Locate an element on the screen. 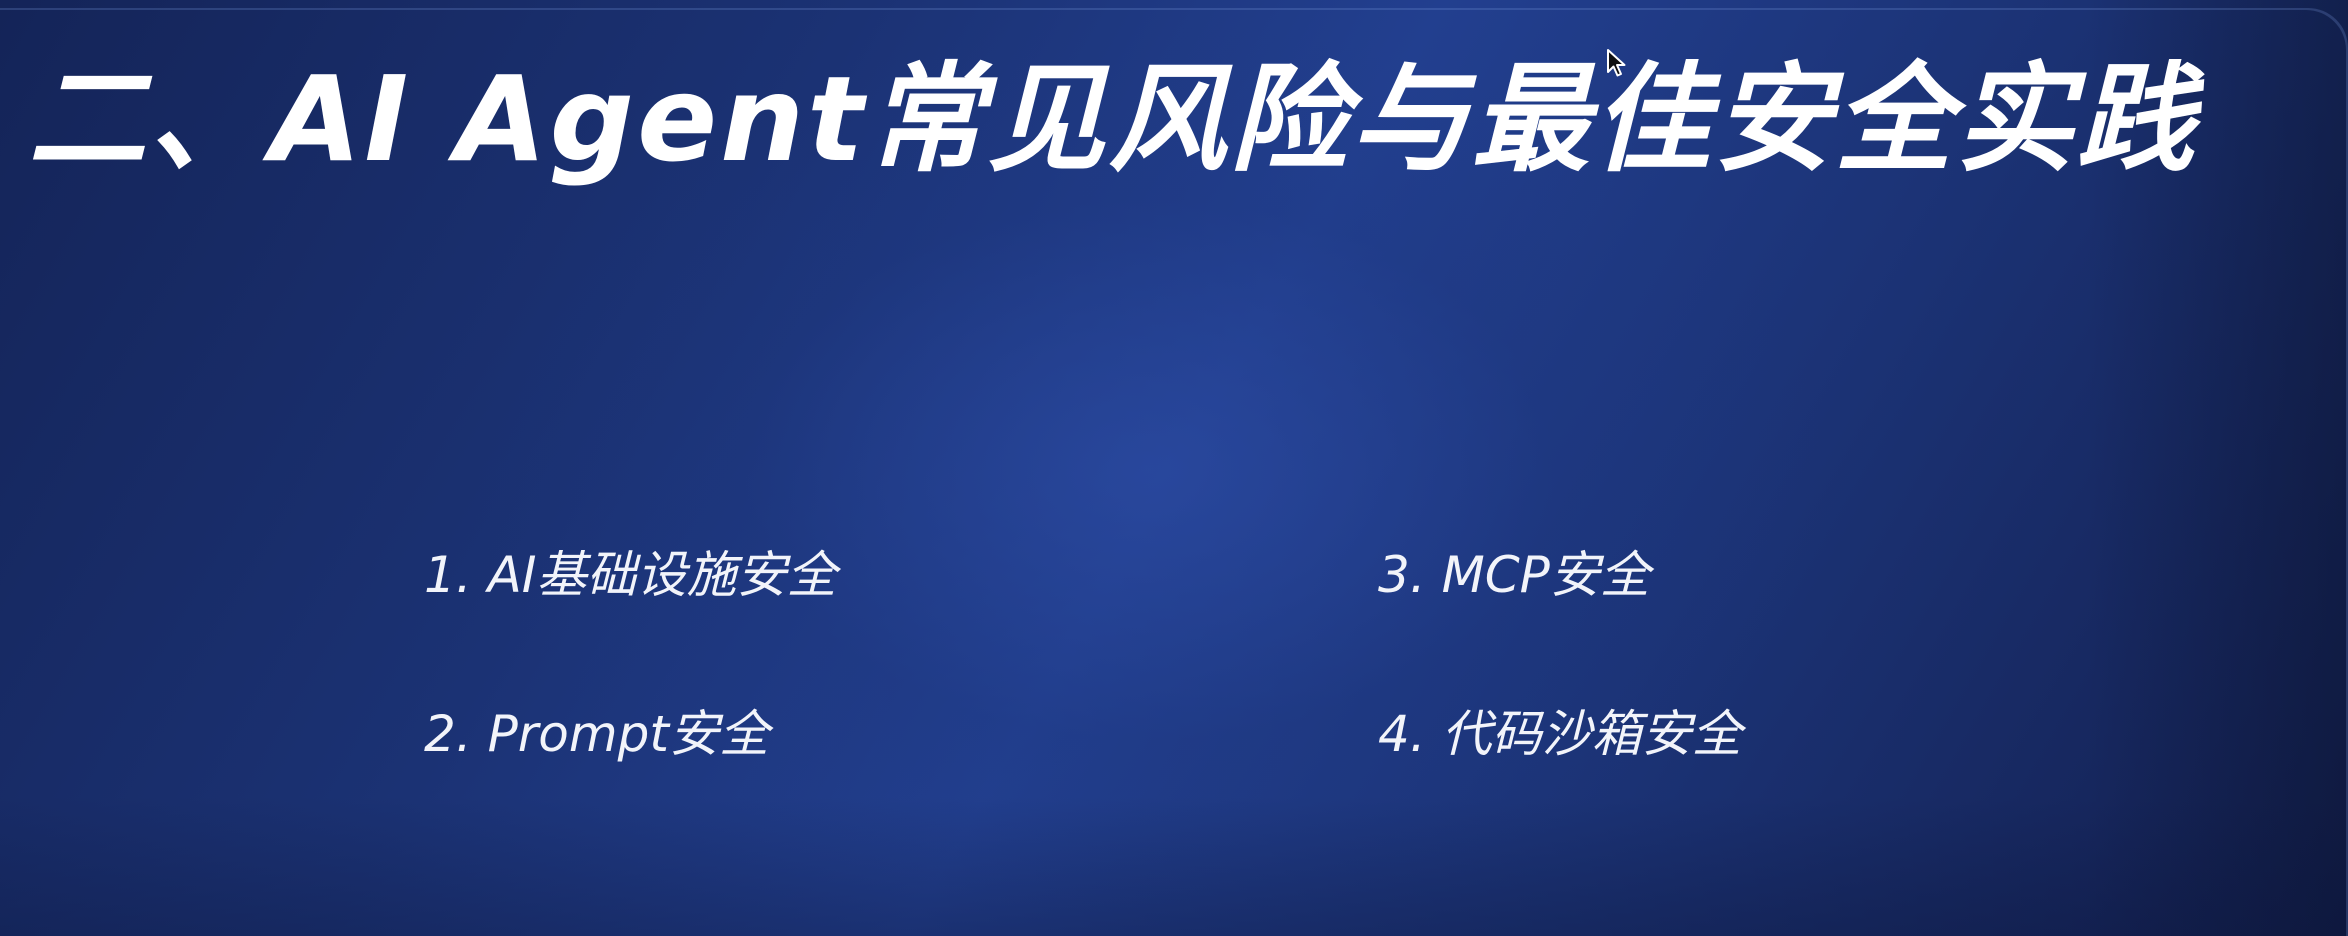 This screenshot has height=936, width=2348. background-vignette-bottom is located at coordinates (1174, 866).